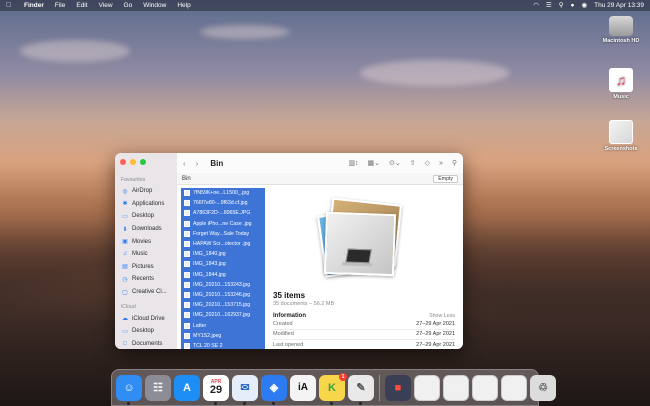  I want to click on music-note-icon: ♫, so click(621, 80).